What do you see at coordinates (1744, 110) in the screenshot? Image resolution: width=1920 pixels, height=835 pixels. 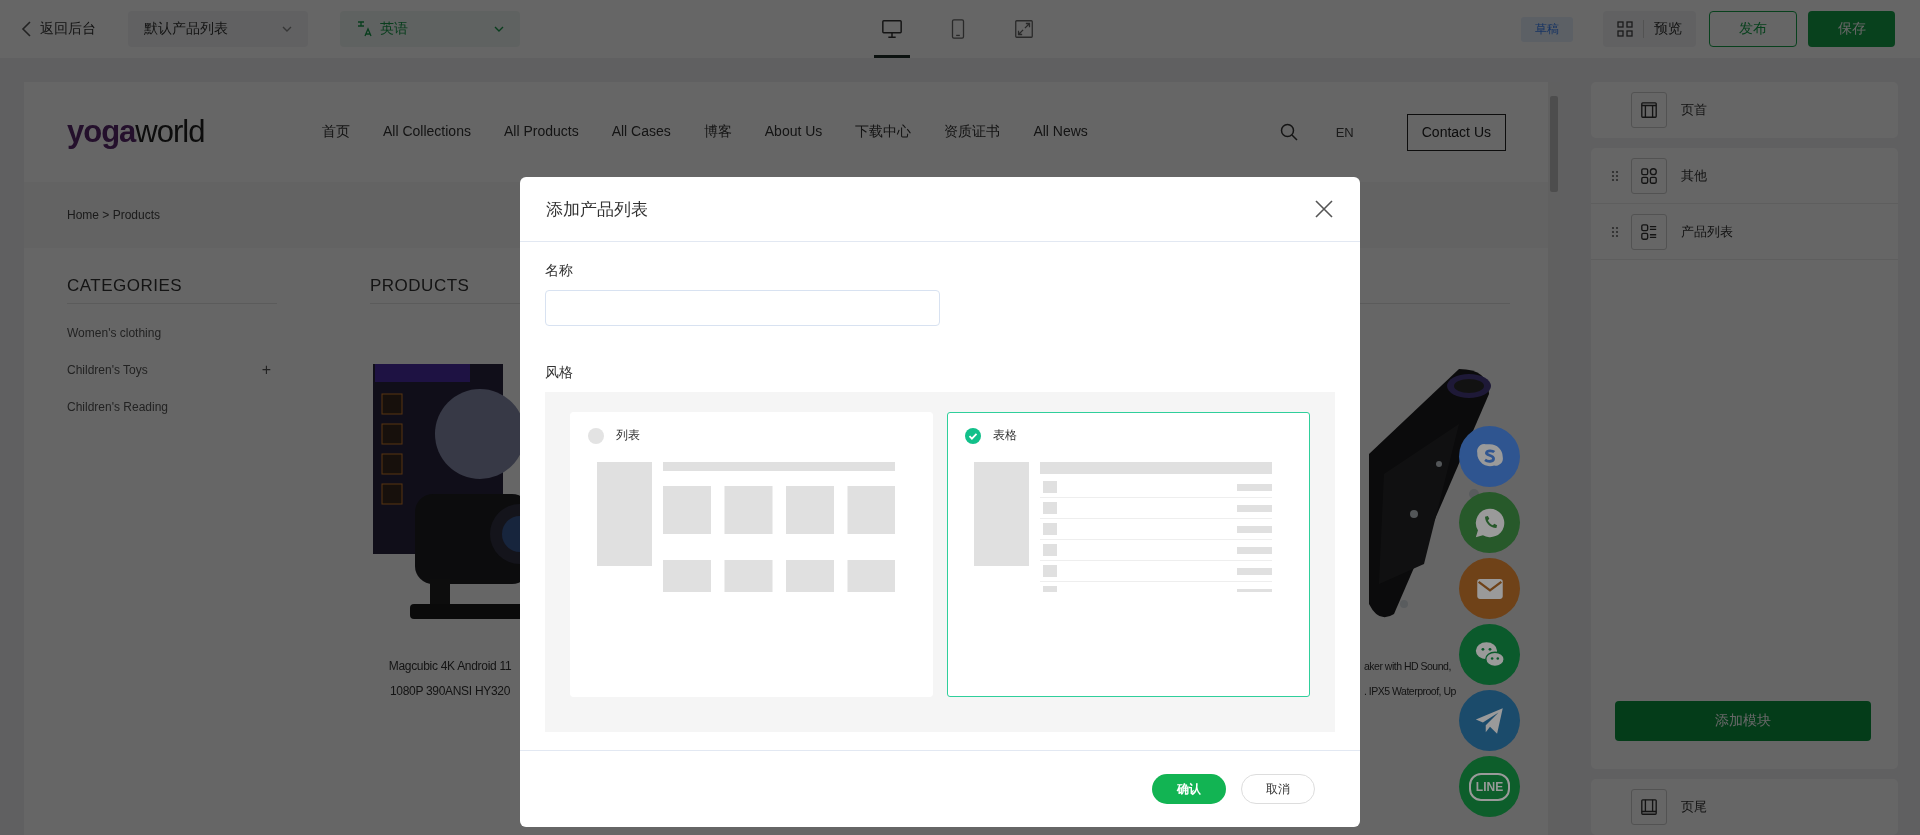 I see `module-row: 页首` at bounding box center [1744, 110].